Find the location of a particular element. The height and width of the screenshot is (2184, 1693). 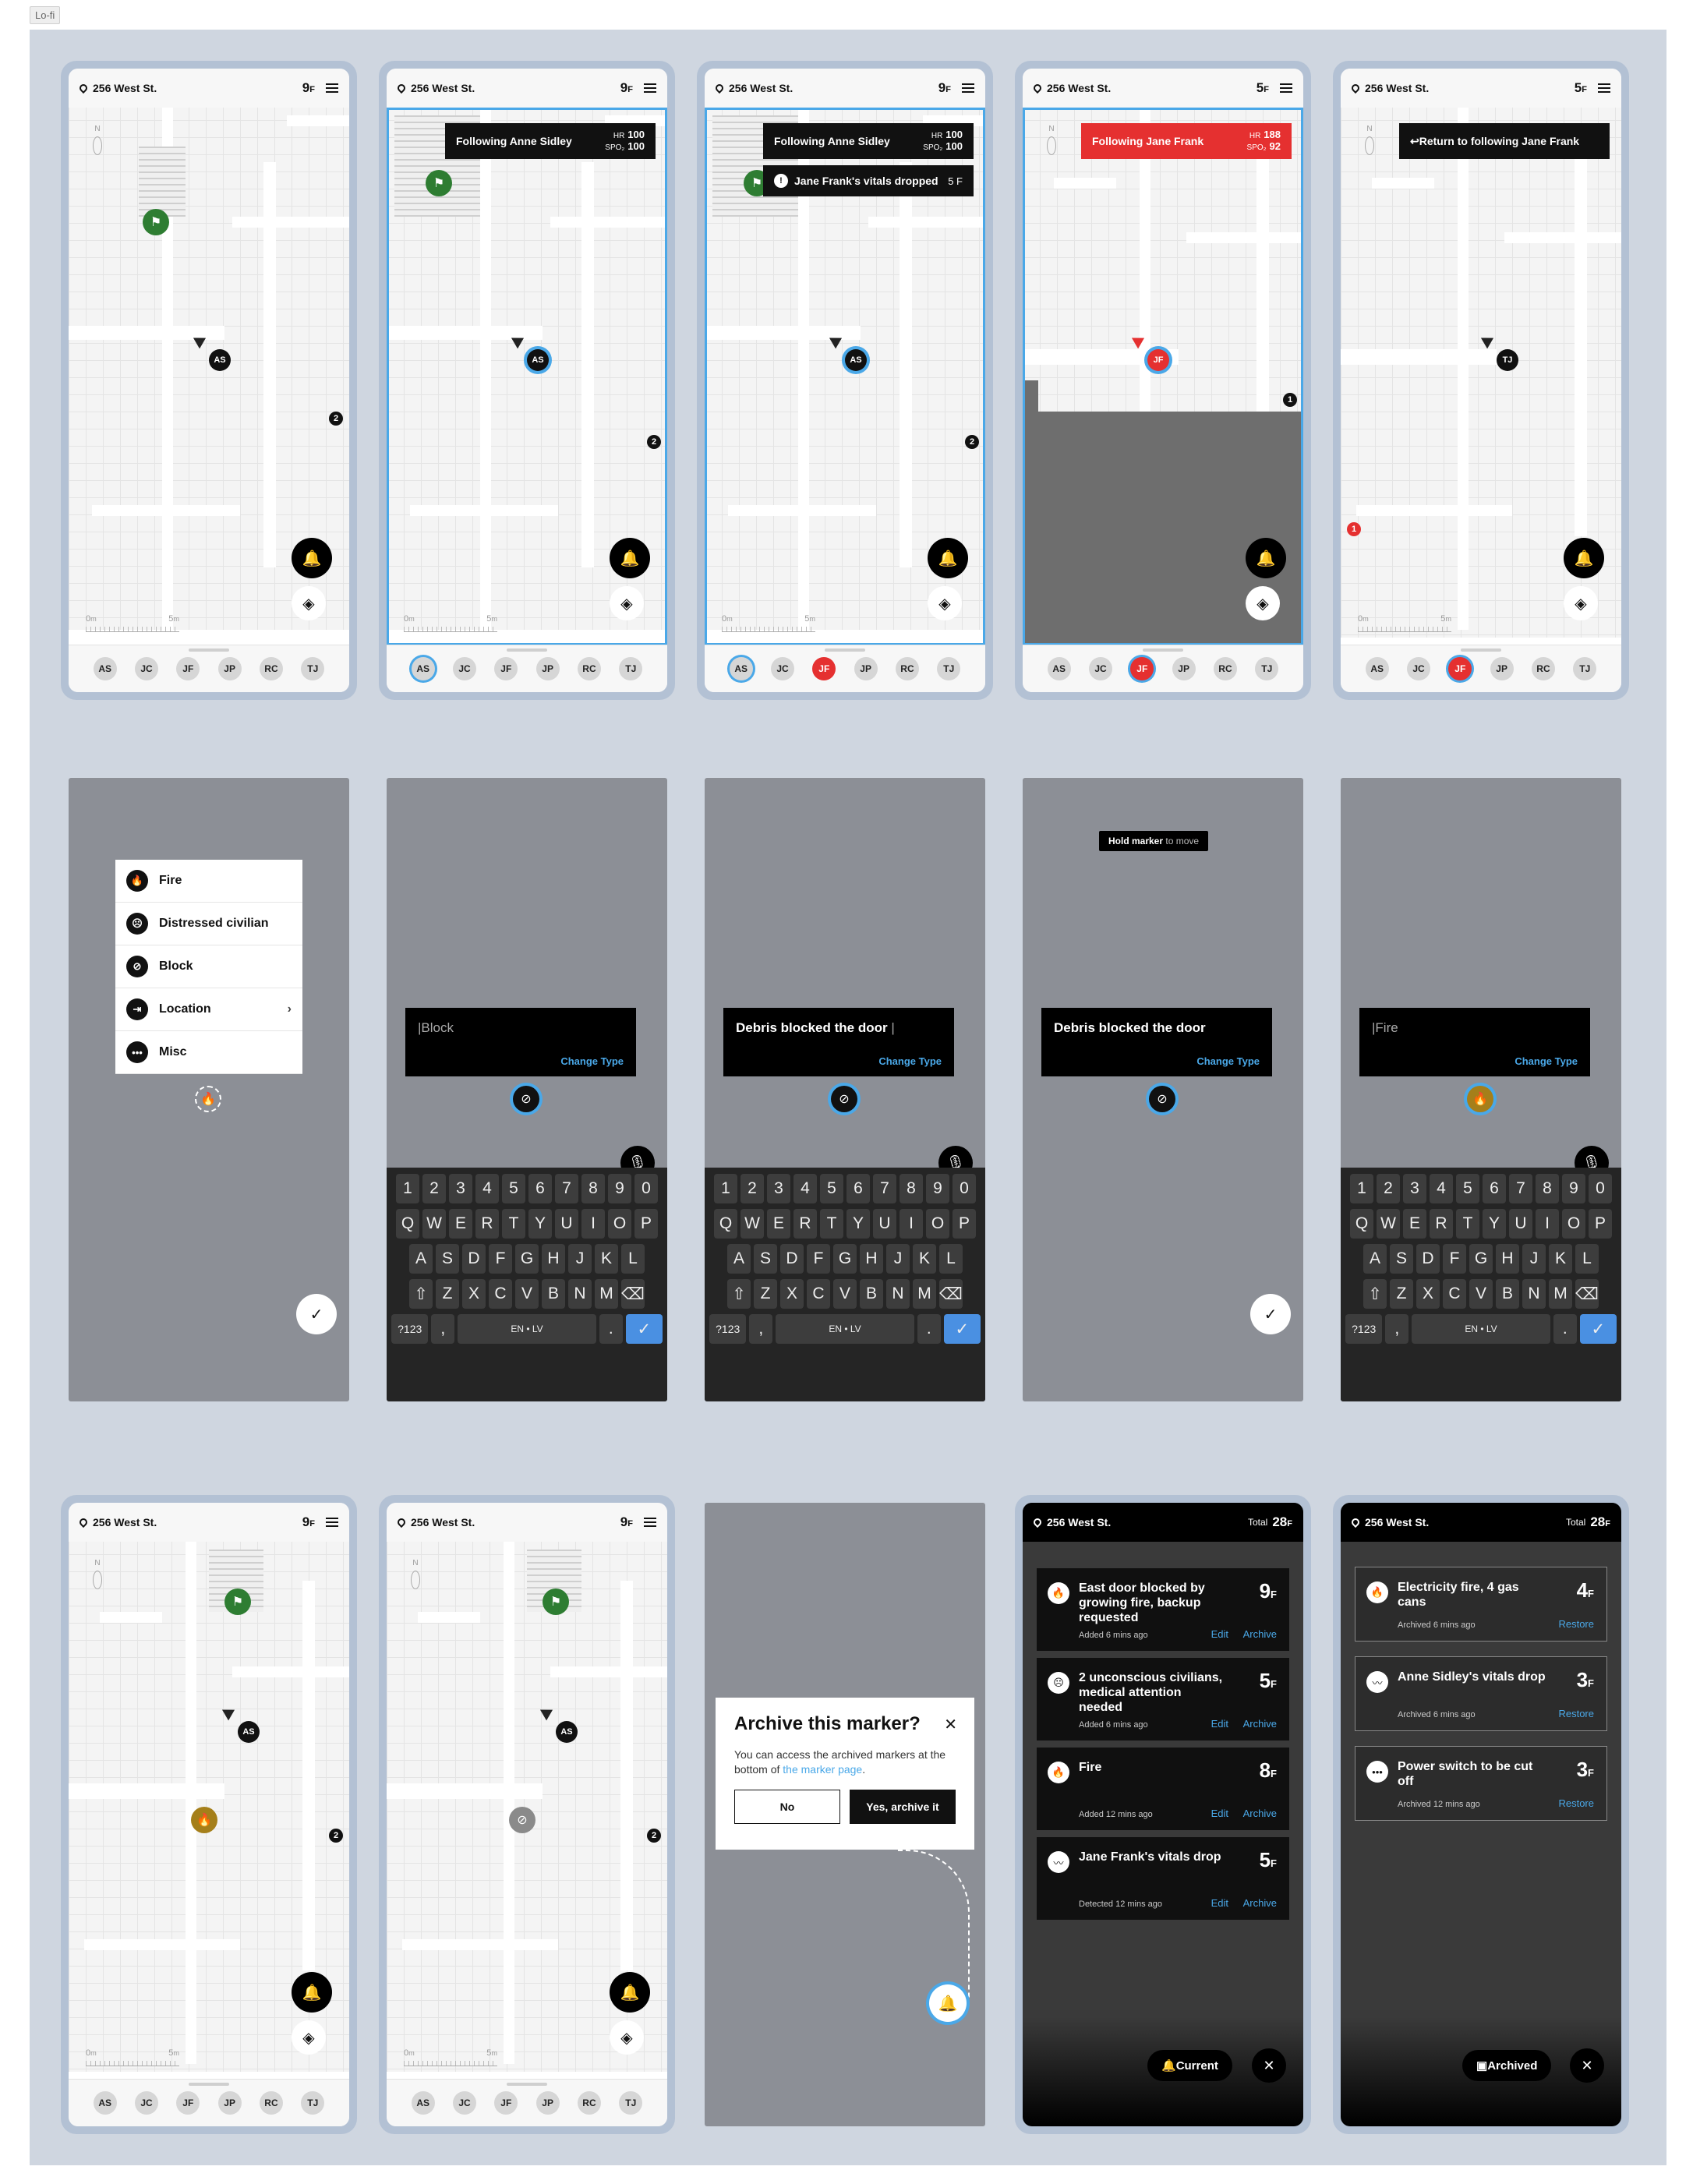

key: 1 is located at coordinates (725, 1188).